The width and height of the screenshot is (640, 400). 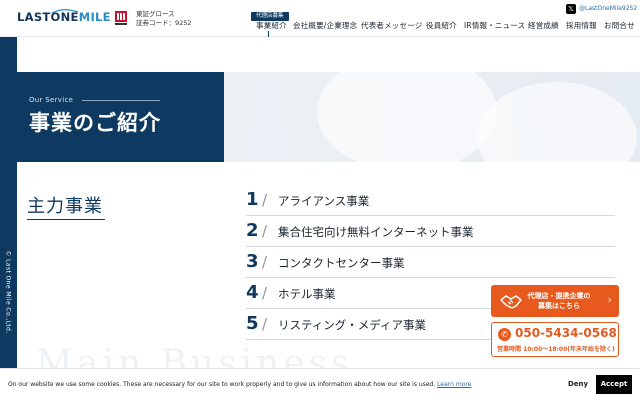 What do you see at coordinates (51, 100) in the screenshot?
I see `hero-eyebrow: Our Service` at bounding box center [51, 100].